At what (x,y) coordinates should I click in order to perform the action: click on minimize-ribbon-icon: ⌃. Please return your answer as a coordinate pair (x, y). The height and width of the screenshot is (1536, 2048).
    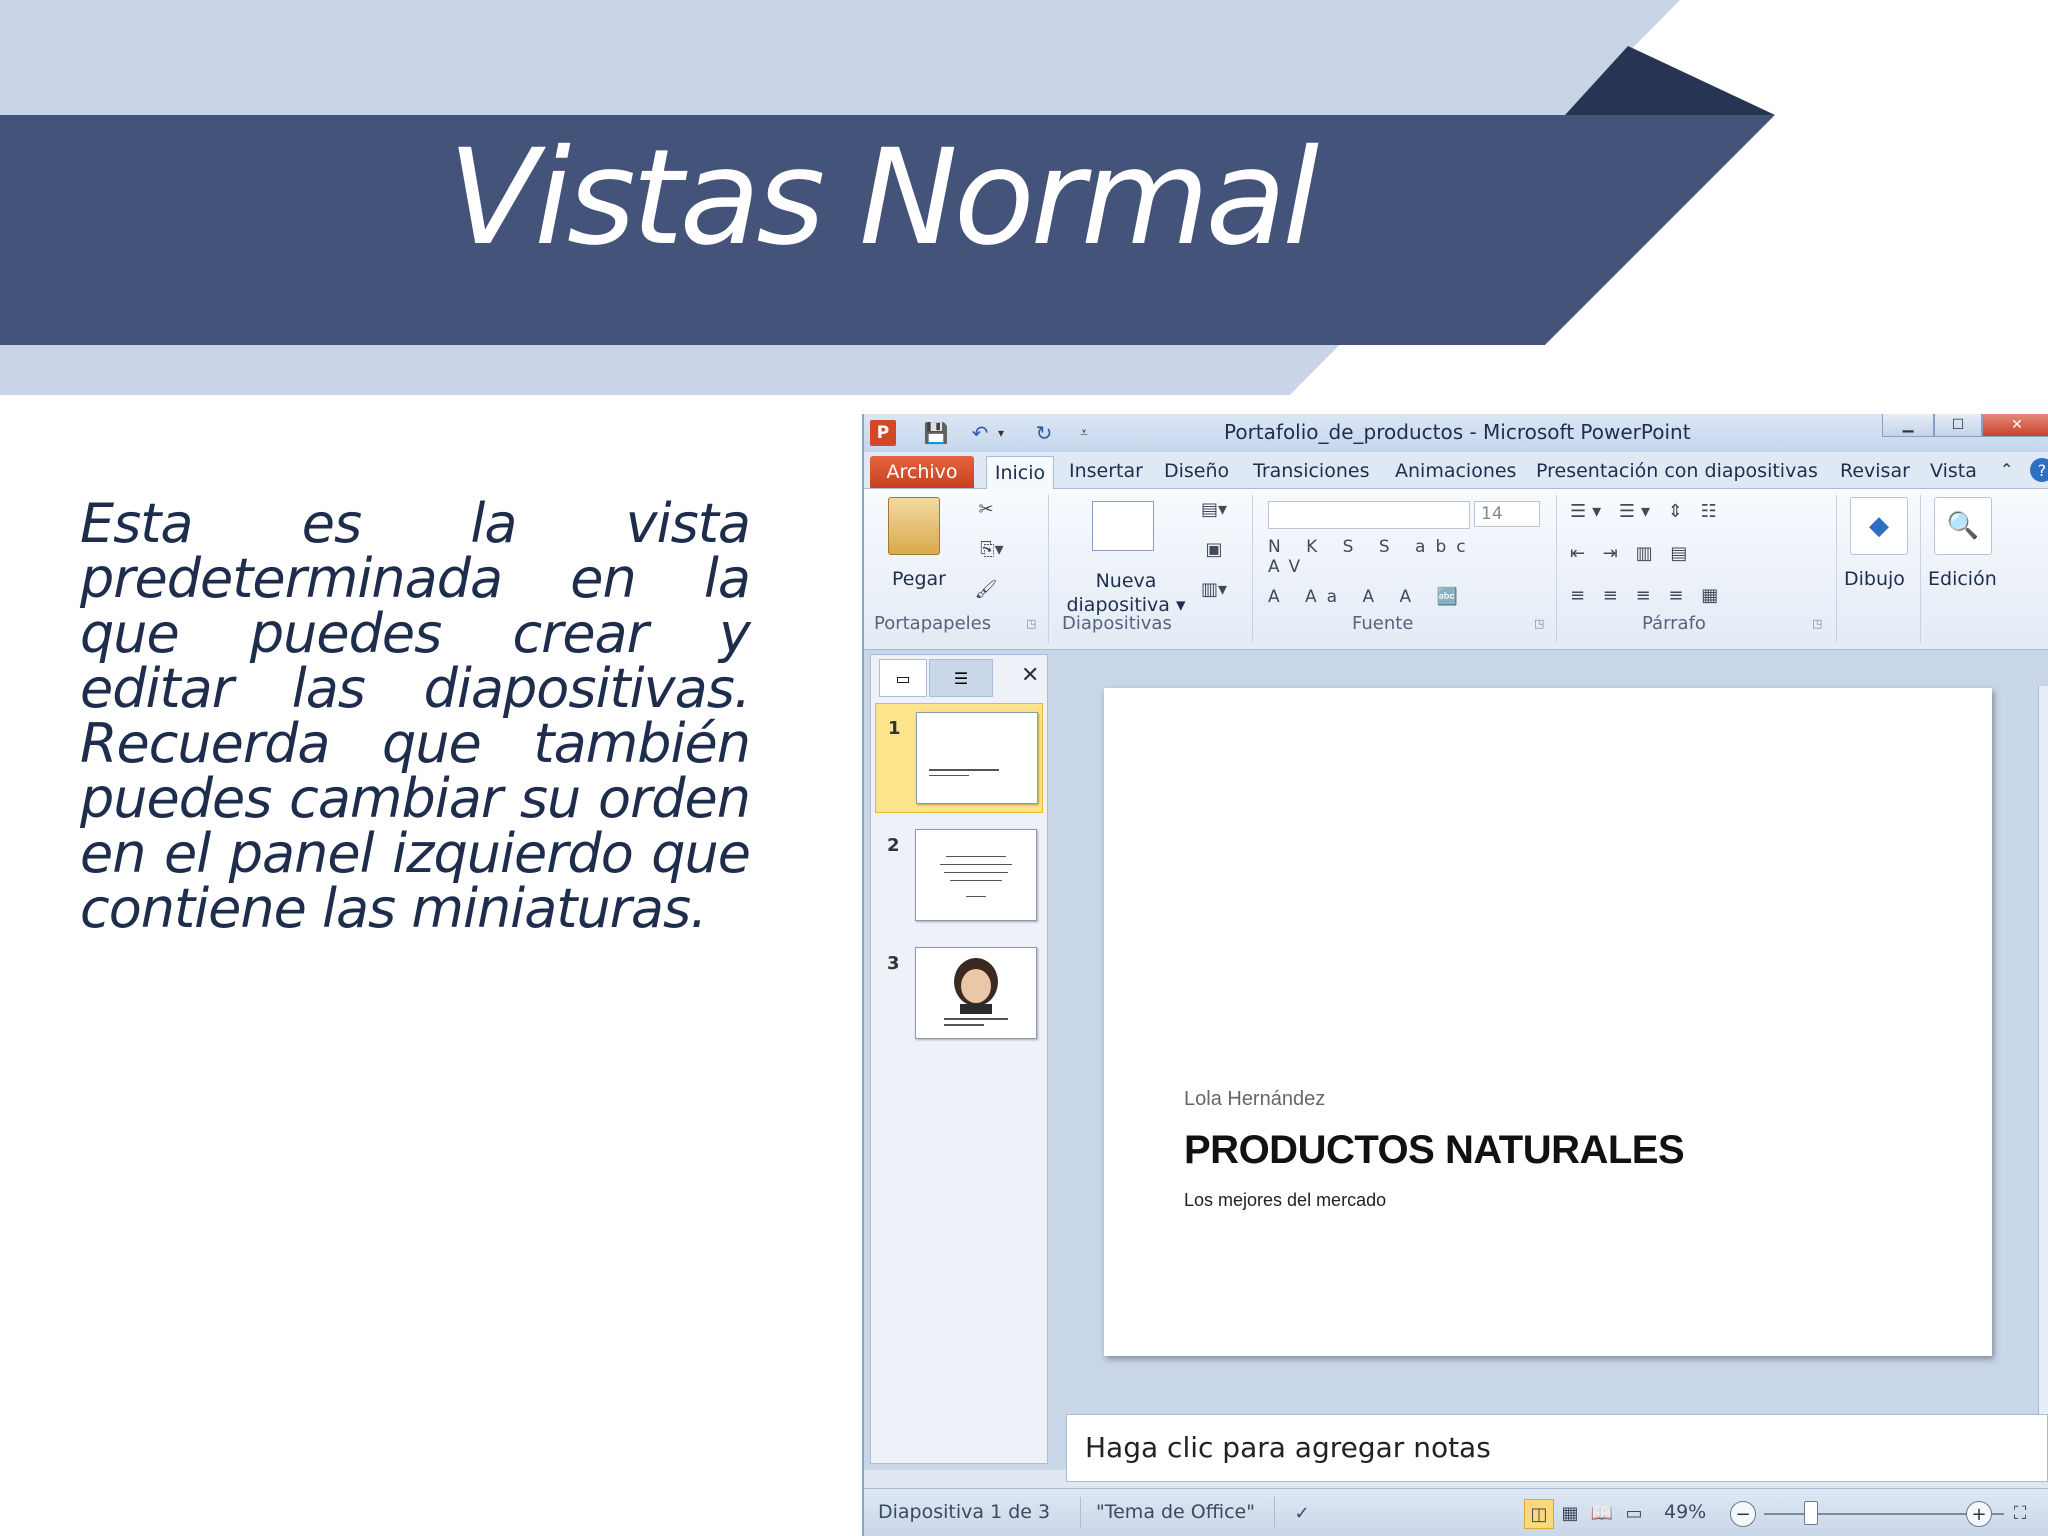
    Looking at the image, I should click on (2006, 469).